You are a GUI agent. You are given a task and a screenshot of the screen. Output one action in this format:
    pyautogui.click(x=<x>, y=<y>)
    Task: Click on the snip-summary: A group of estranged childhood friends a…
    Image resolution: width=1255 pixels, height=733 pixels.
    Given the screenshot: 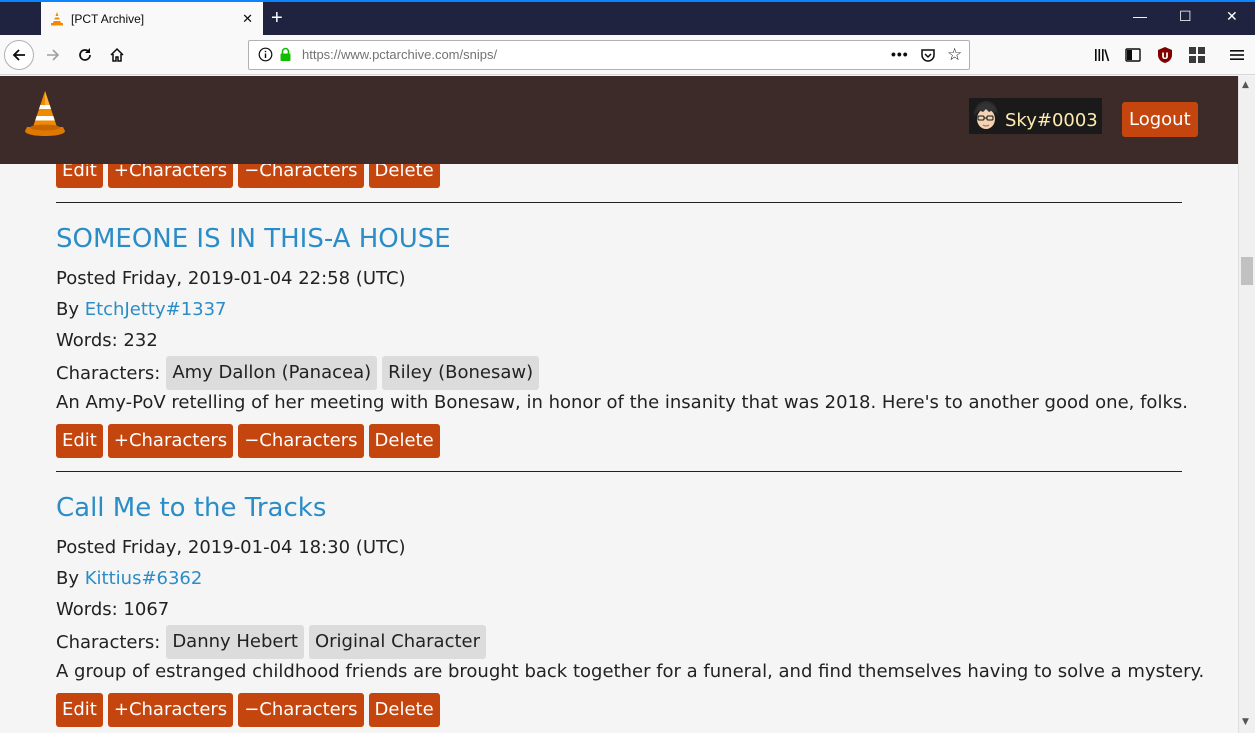 What is the action you would take?
    pyautogui.click(x=630, y=671)
    